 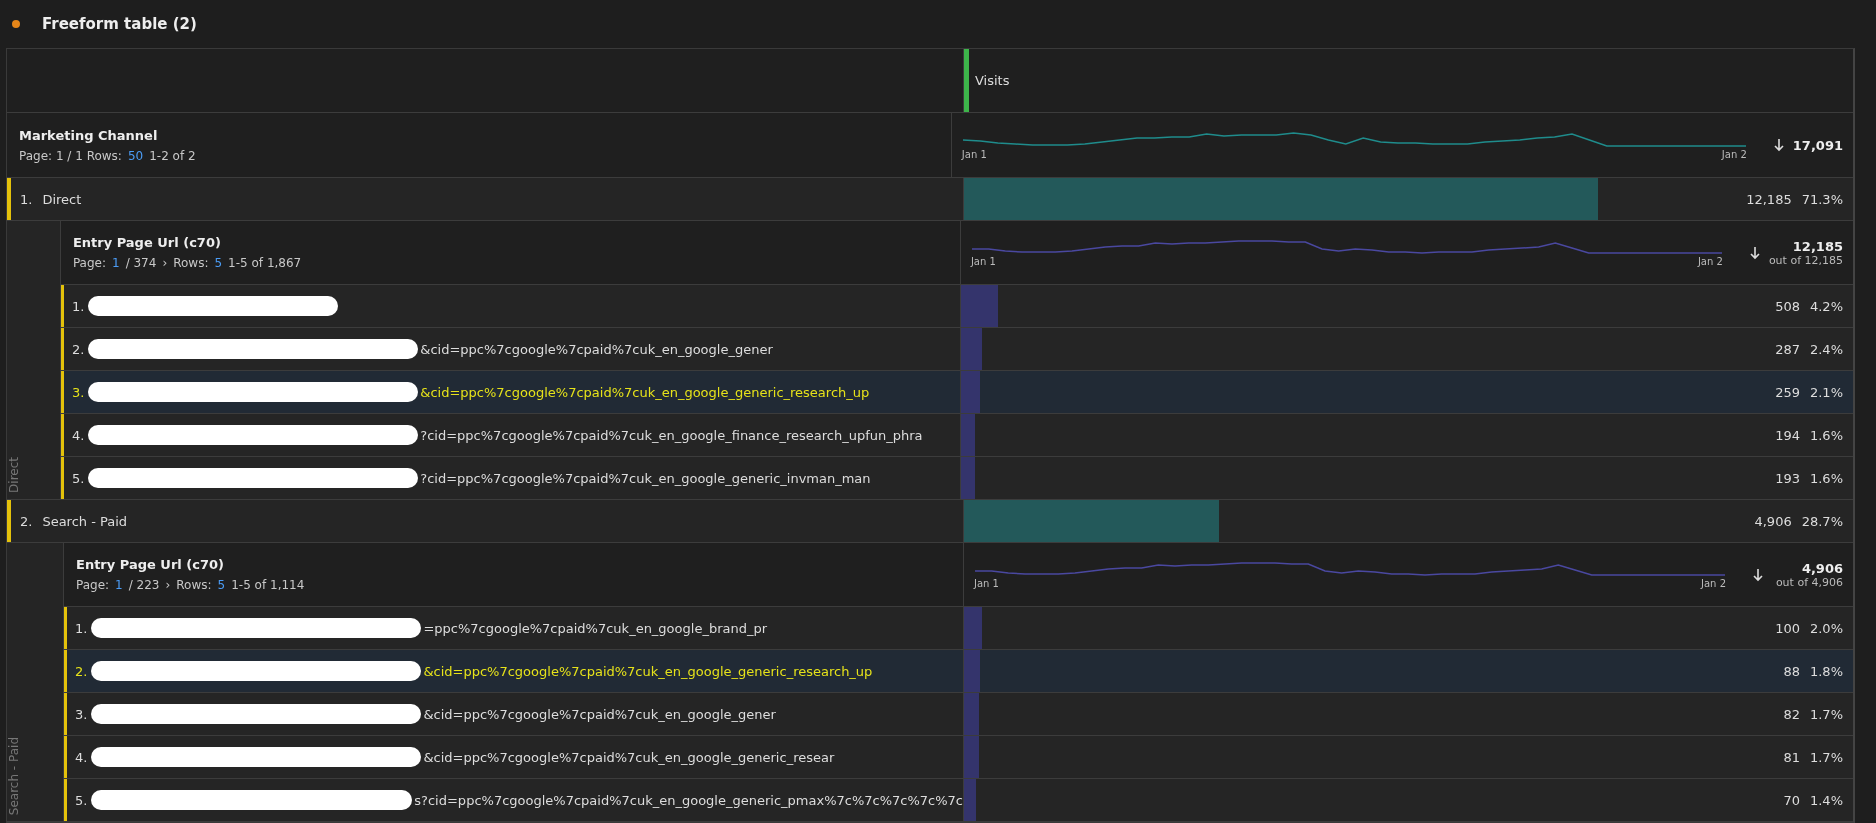 I want to click on metric-percent: 4.2%, so click(x=1826, y=306).